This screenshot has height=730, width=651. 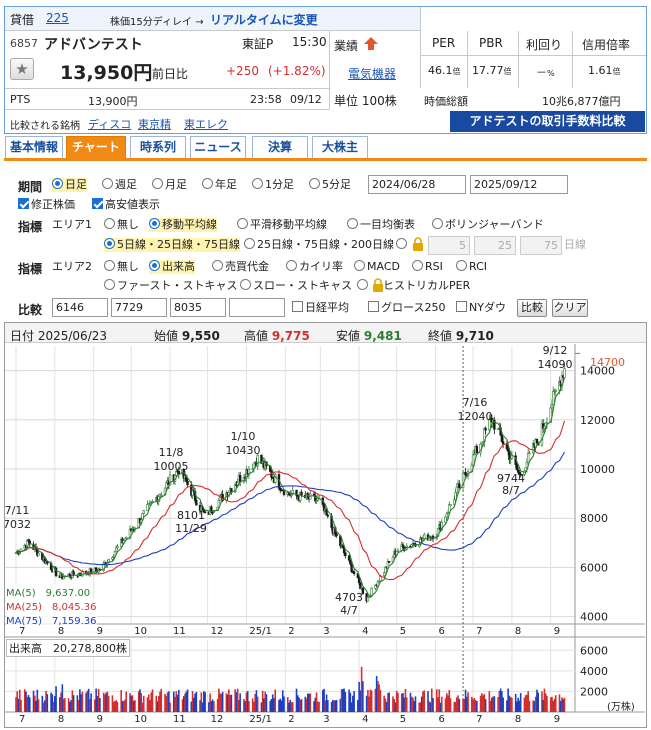 I want to click on volume-axis-label: 2000, so click(x=594, y=691).